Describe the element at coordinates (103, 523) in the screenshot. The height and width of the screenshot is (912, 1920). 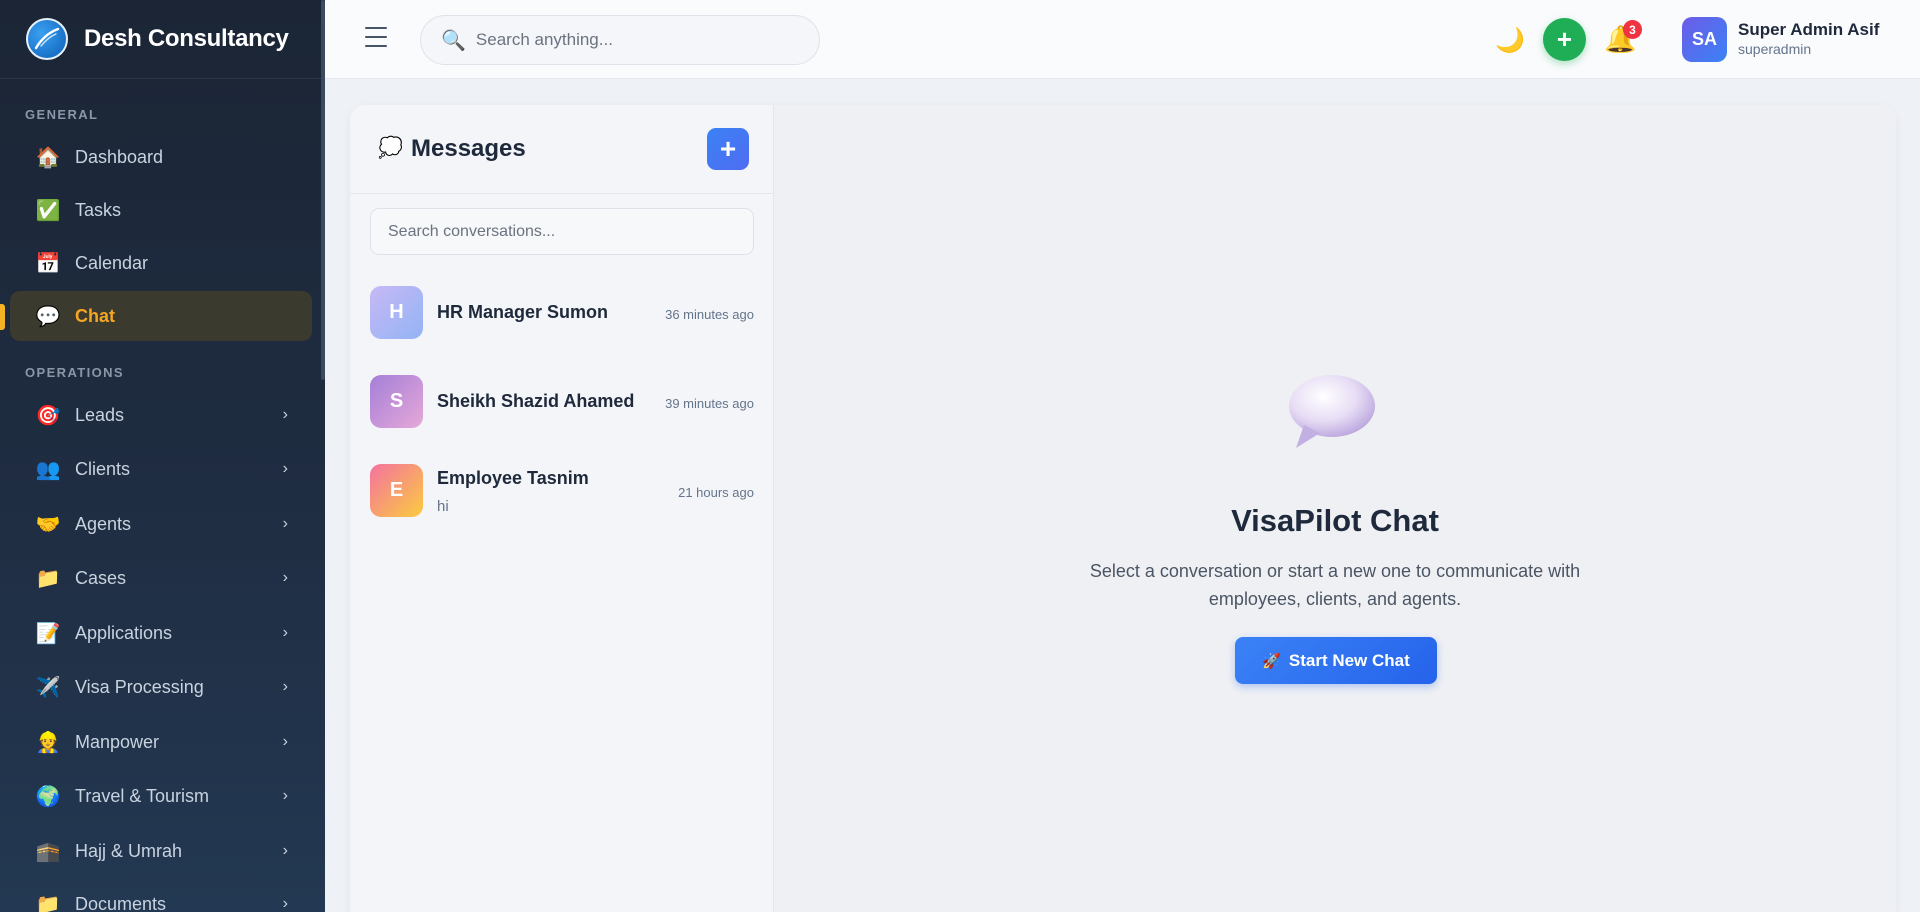
I see `sidebar-item-label: Agents` at that location.